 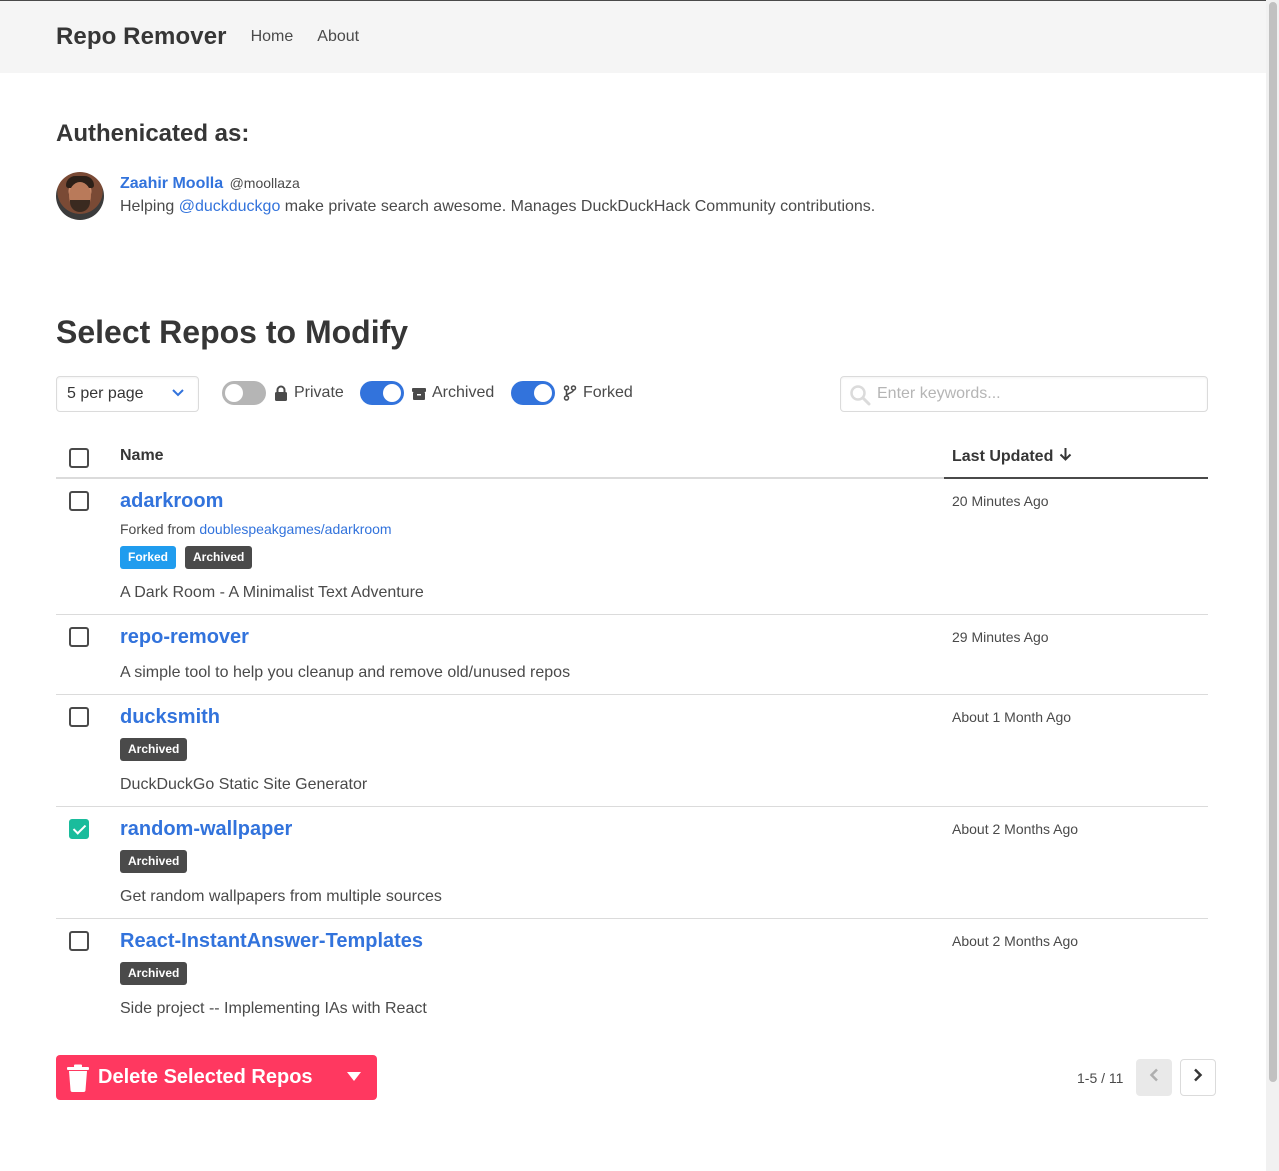 What do you see at coordinates (295, 529) in the screenshot?
I see `forked-from-link: doublespeakgames/adarkroom` at bounding box center [295, 529].